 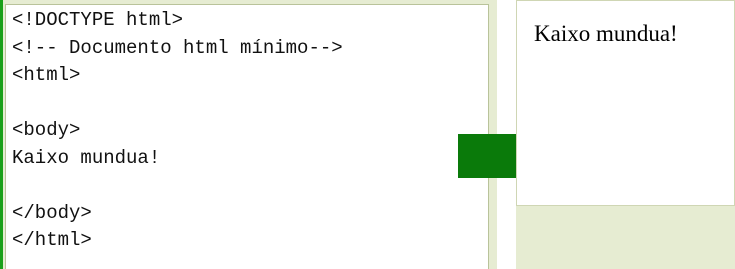 What do you see at coordinates (86, 157) in the screenshot?
I see `code-line-text: Kaixo mundua!` at bounding box center [86, 157].